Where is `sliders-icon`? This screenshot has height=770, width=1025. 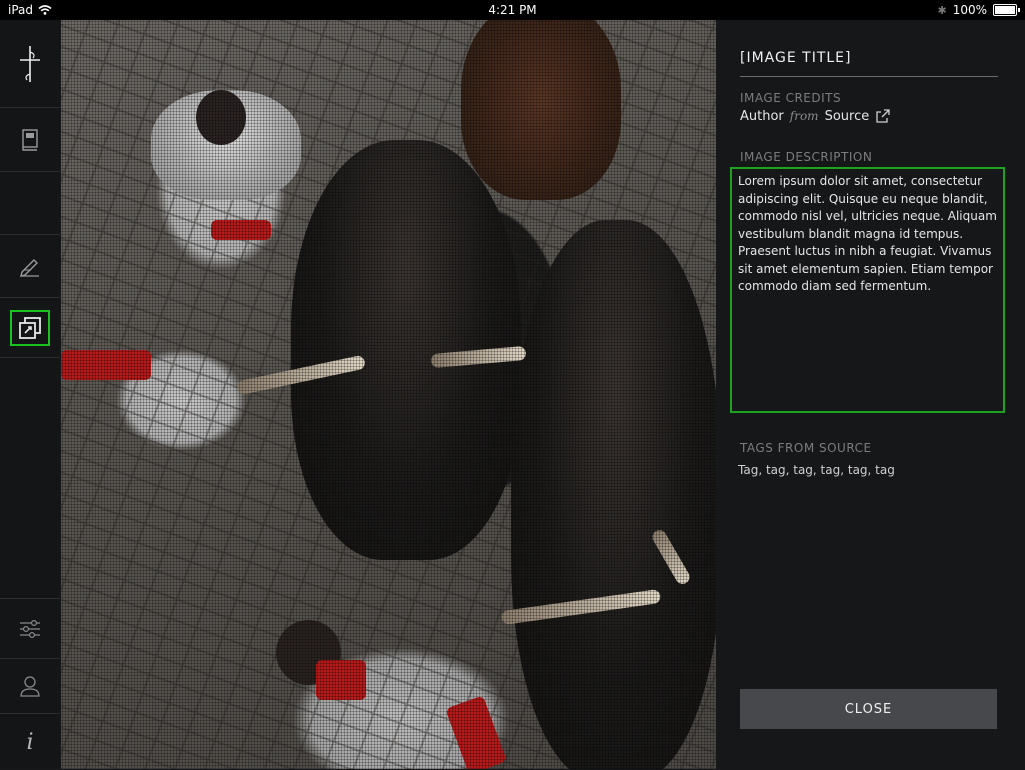
sliders-icon is located at coordinates (30, 628).